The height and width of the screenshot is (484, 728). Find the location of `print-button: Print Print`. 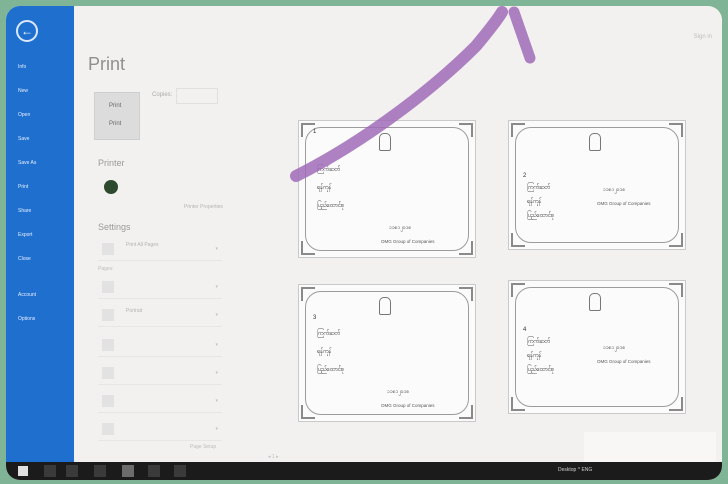

print-button: Print Print is located at coordinates (117, 116).